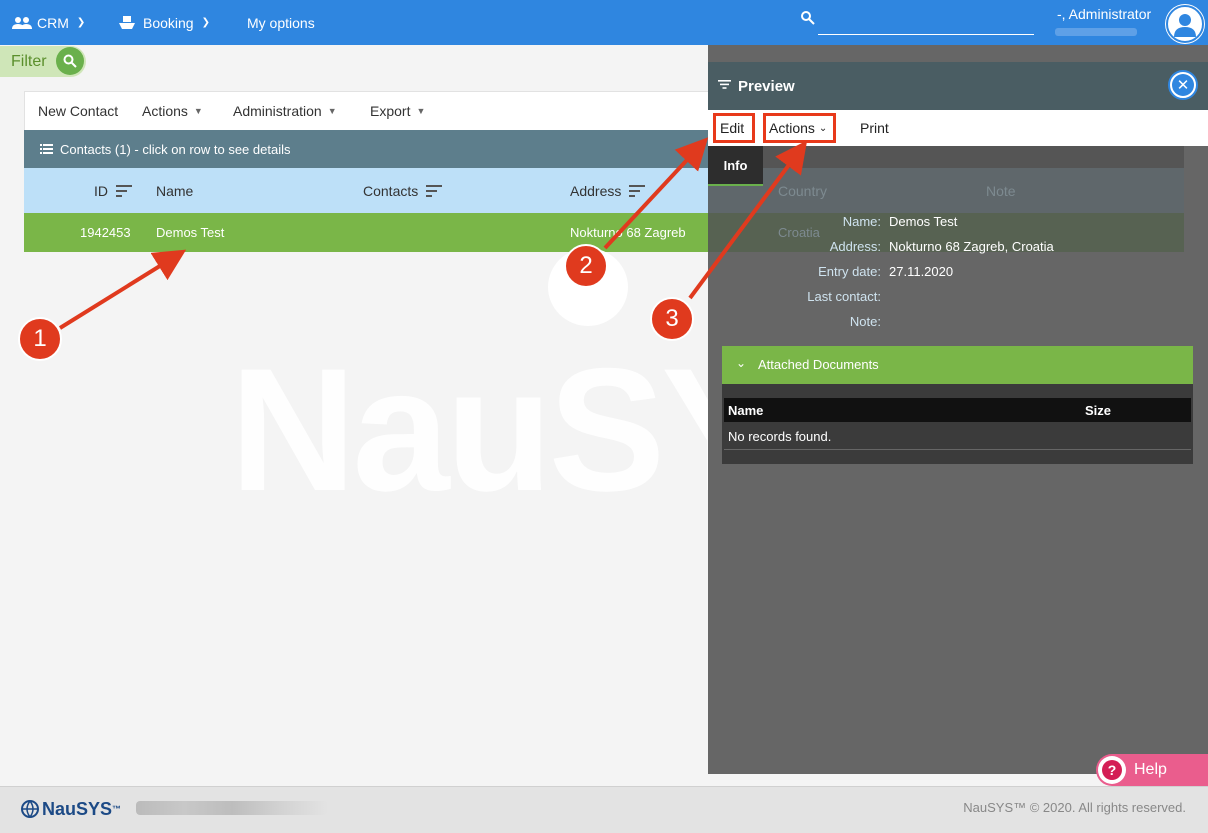  Describe the element at coordinates (672, 319) in the screenshot. I see `annotation-badge-3: 3` at that location.